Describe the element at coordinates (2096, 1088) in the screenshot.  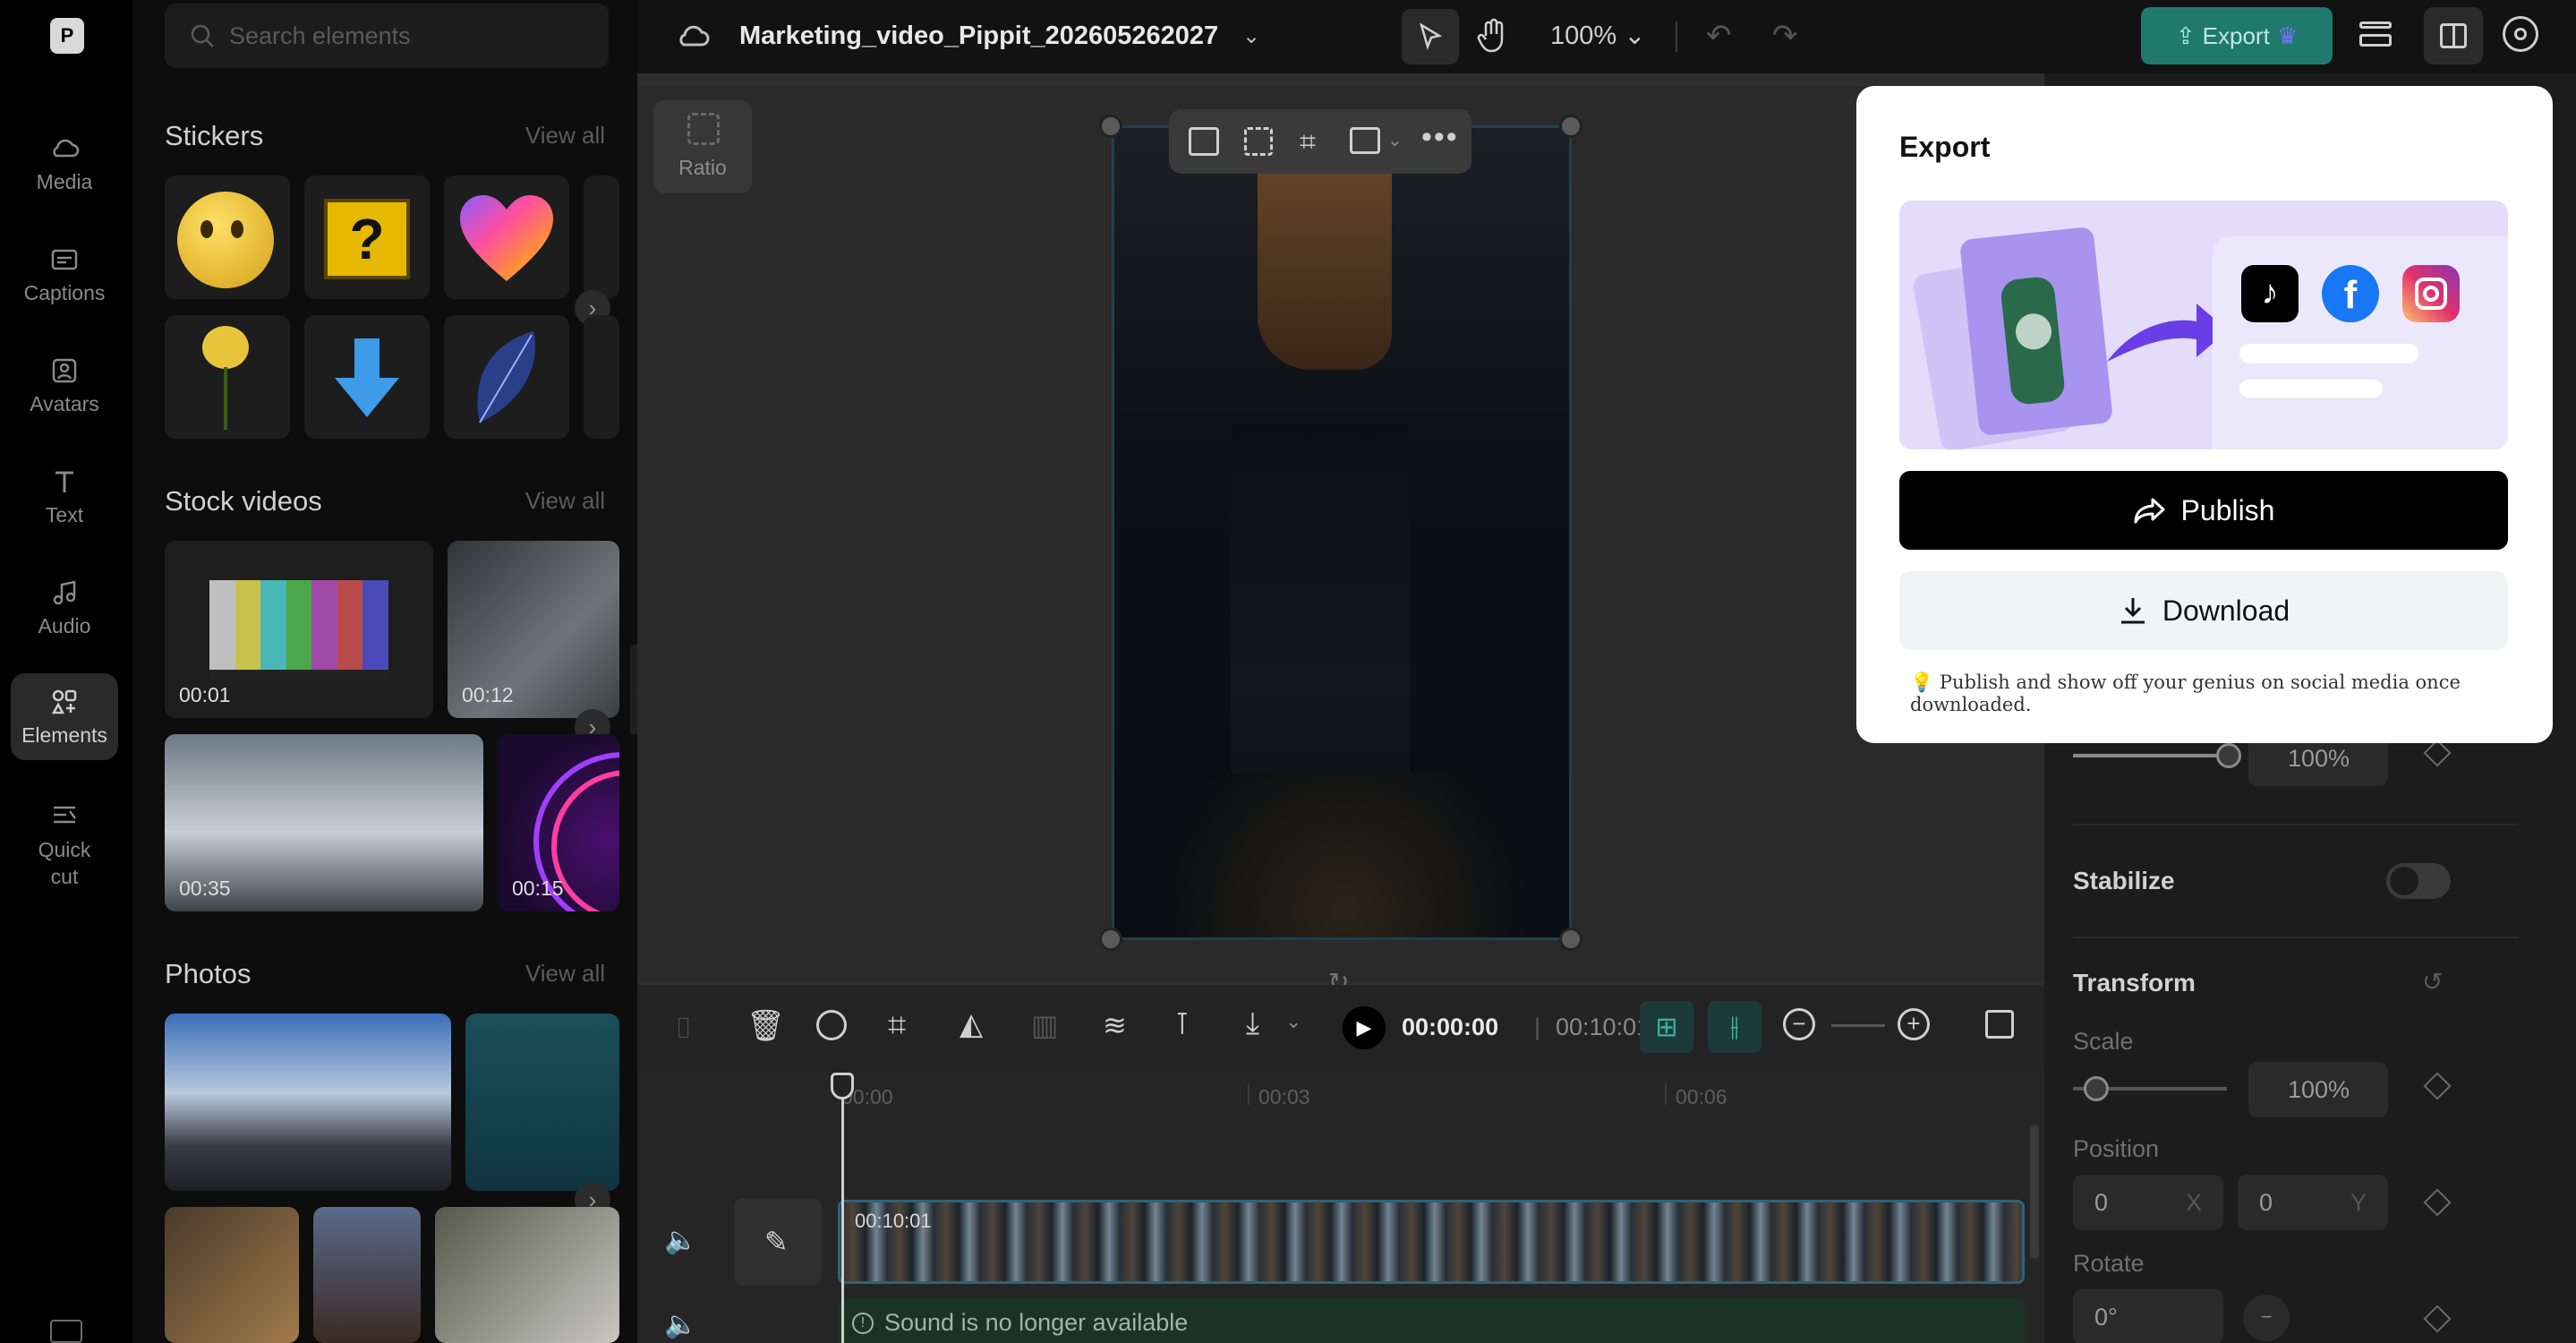
I see `scale-slider-thumb` at that location.